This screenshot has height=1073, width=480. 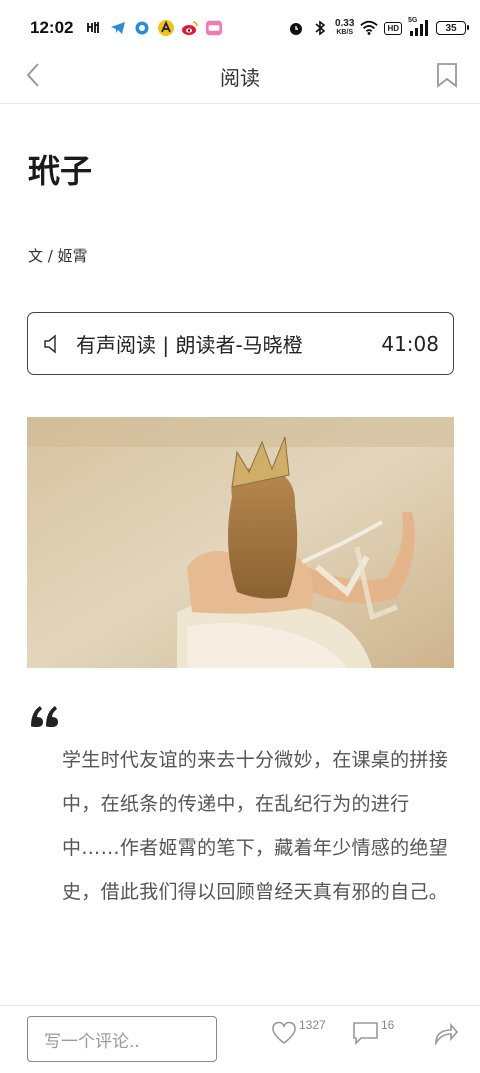 I want to click on telegram-icon, so click(x=118, y=28).